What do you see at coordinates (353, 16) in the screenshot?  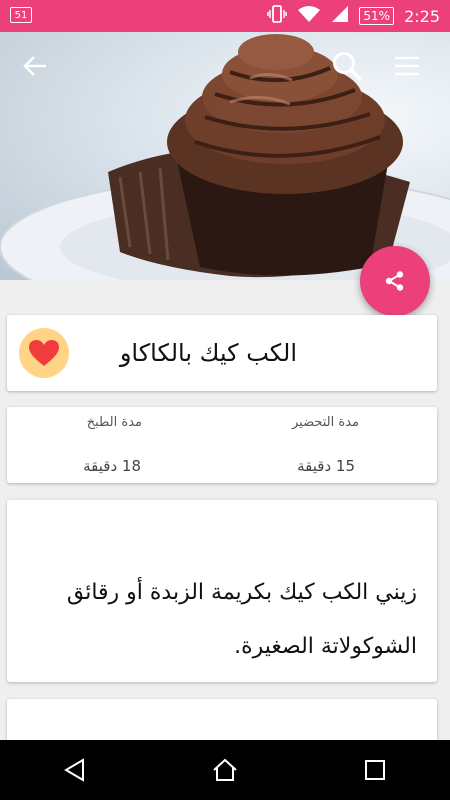 I see `status-icons: 51% 2:25` at bounding box center [353, 16].